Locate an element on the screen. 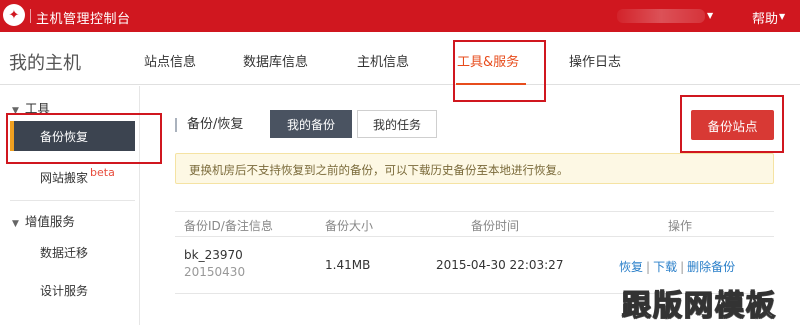  column-header-actions: 操作 is located at coordinates (680, 226).